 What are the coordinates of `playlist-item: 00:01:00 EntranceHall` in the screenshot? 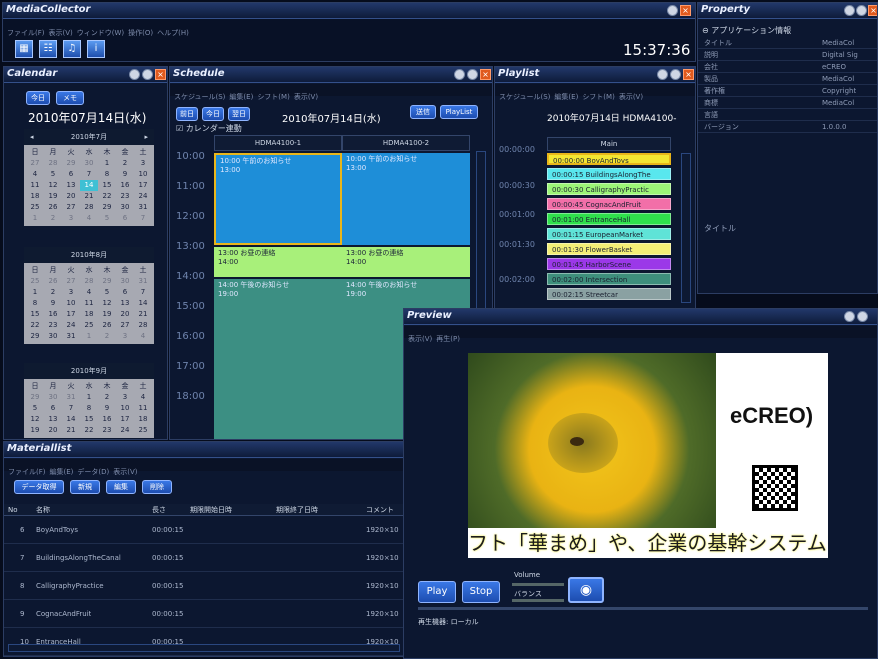 It's located at (609, 219).